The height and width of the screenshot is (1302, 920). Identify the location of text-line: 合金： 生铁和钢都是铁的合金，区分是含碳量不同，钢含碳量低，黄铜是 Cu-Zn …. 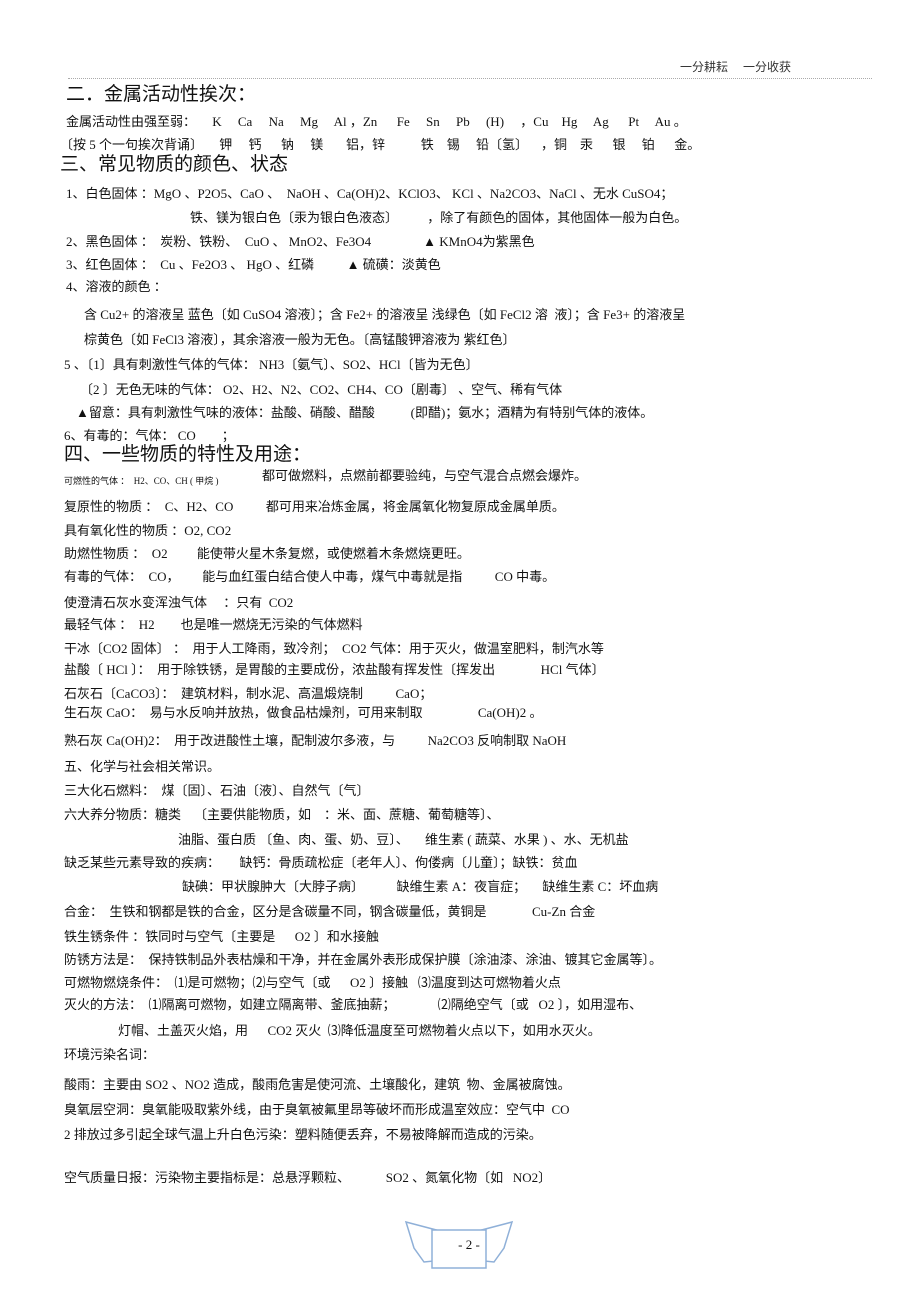
(330, 911).